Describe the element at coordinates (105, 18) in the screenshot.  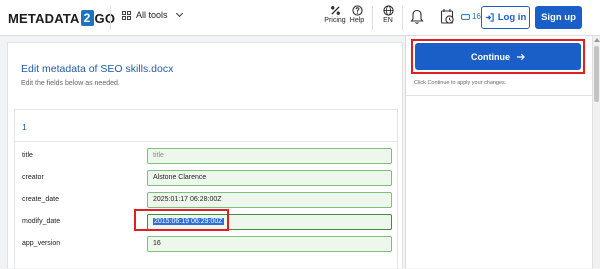
I see `logo-text-go: GO` at that location.